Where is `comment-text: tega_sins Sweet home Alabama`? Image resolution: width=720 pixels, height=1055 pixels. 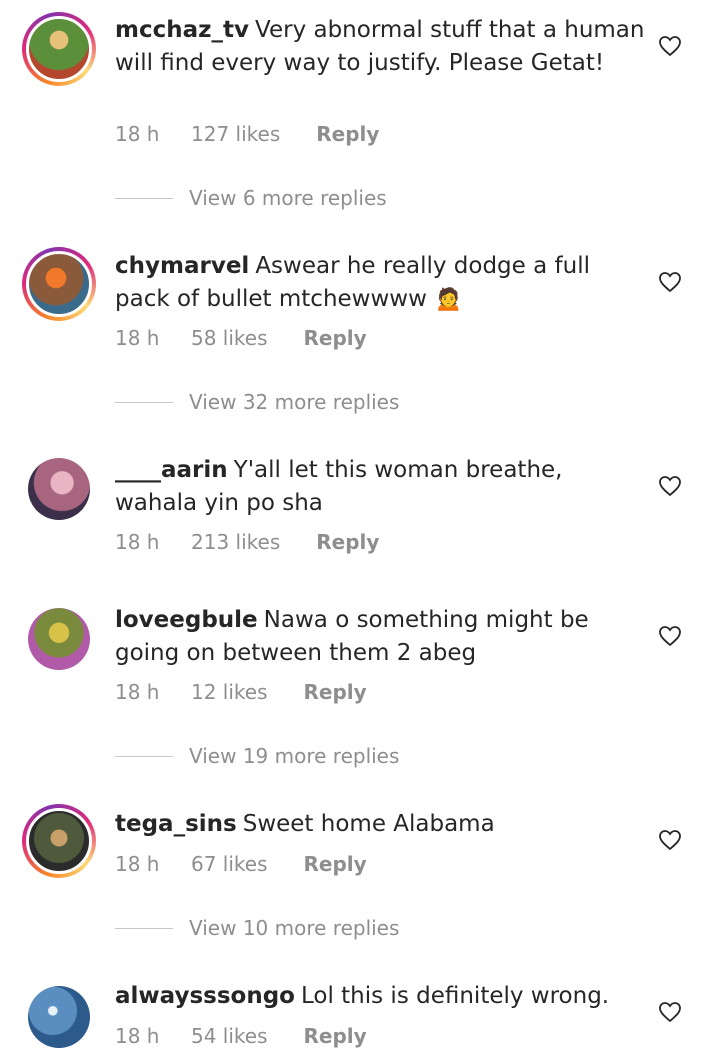
comment-text: tega_sins Sweet home Alabama is located at coordinates (380, 824).